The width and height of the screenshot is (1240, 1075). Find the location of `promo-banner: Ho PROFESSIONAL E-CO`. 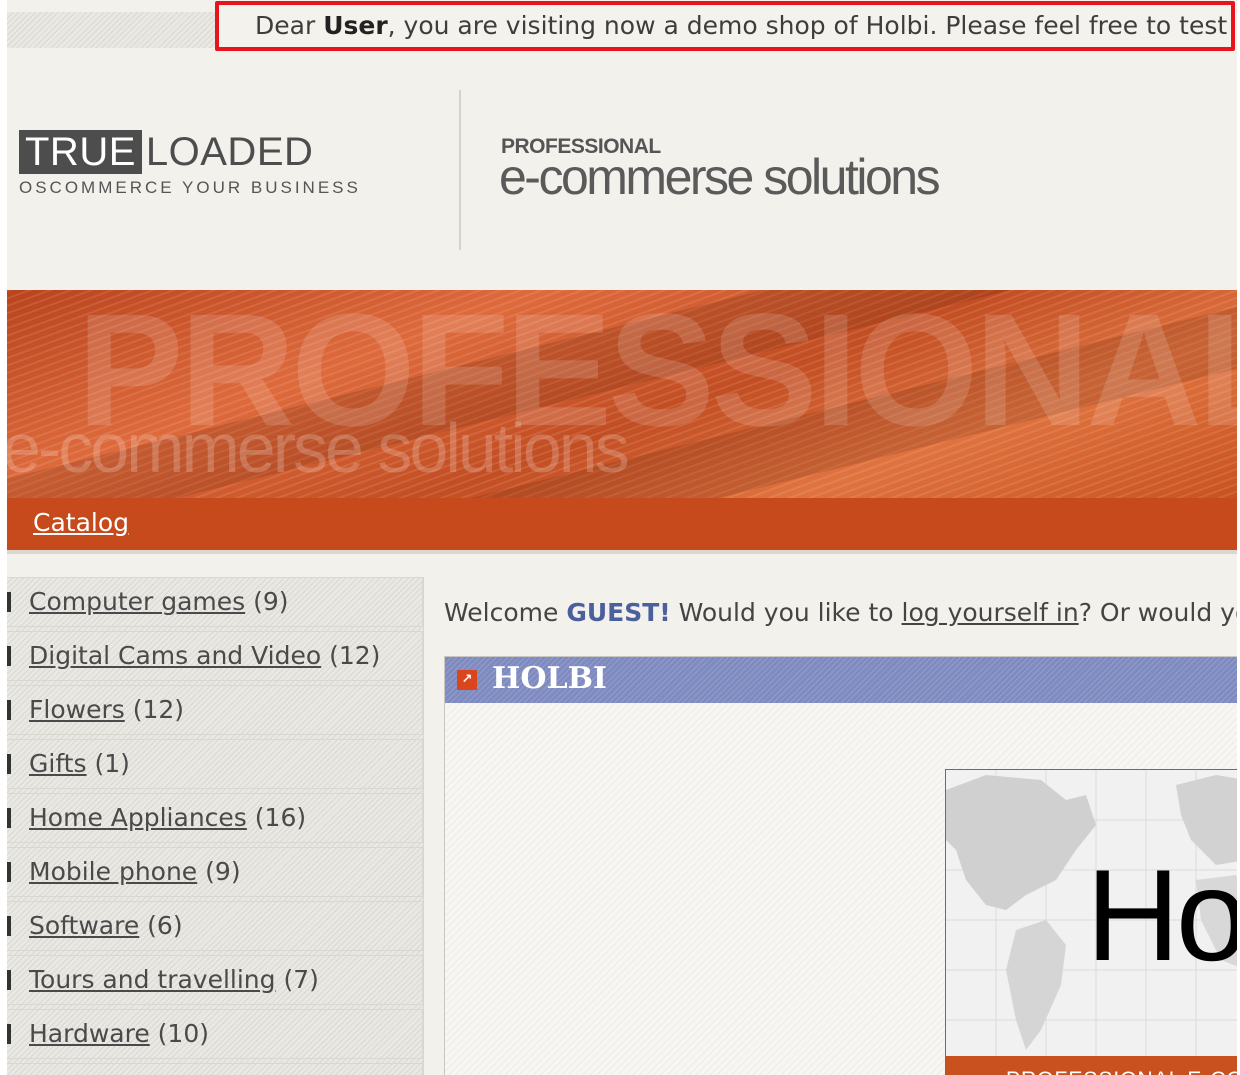

promo-banner: Ho PROFESSIONAL E-CO is located at coordinates (1091, 922).